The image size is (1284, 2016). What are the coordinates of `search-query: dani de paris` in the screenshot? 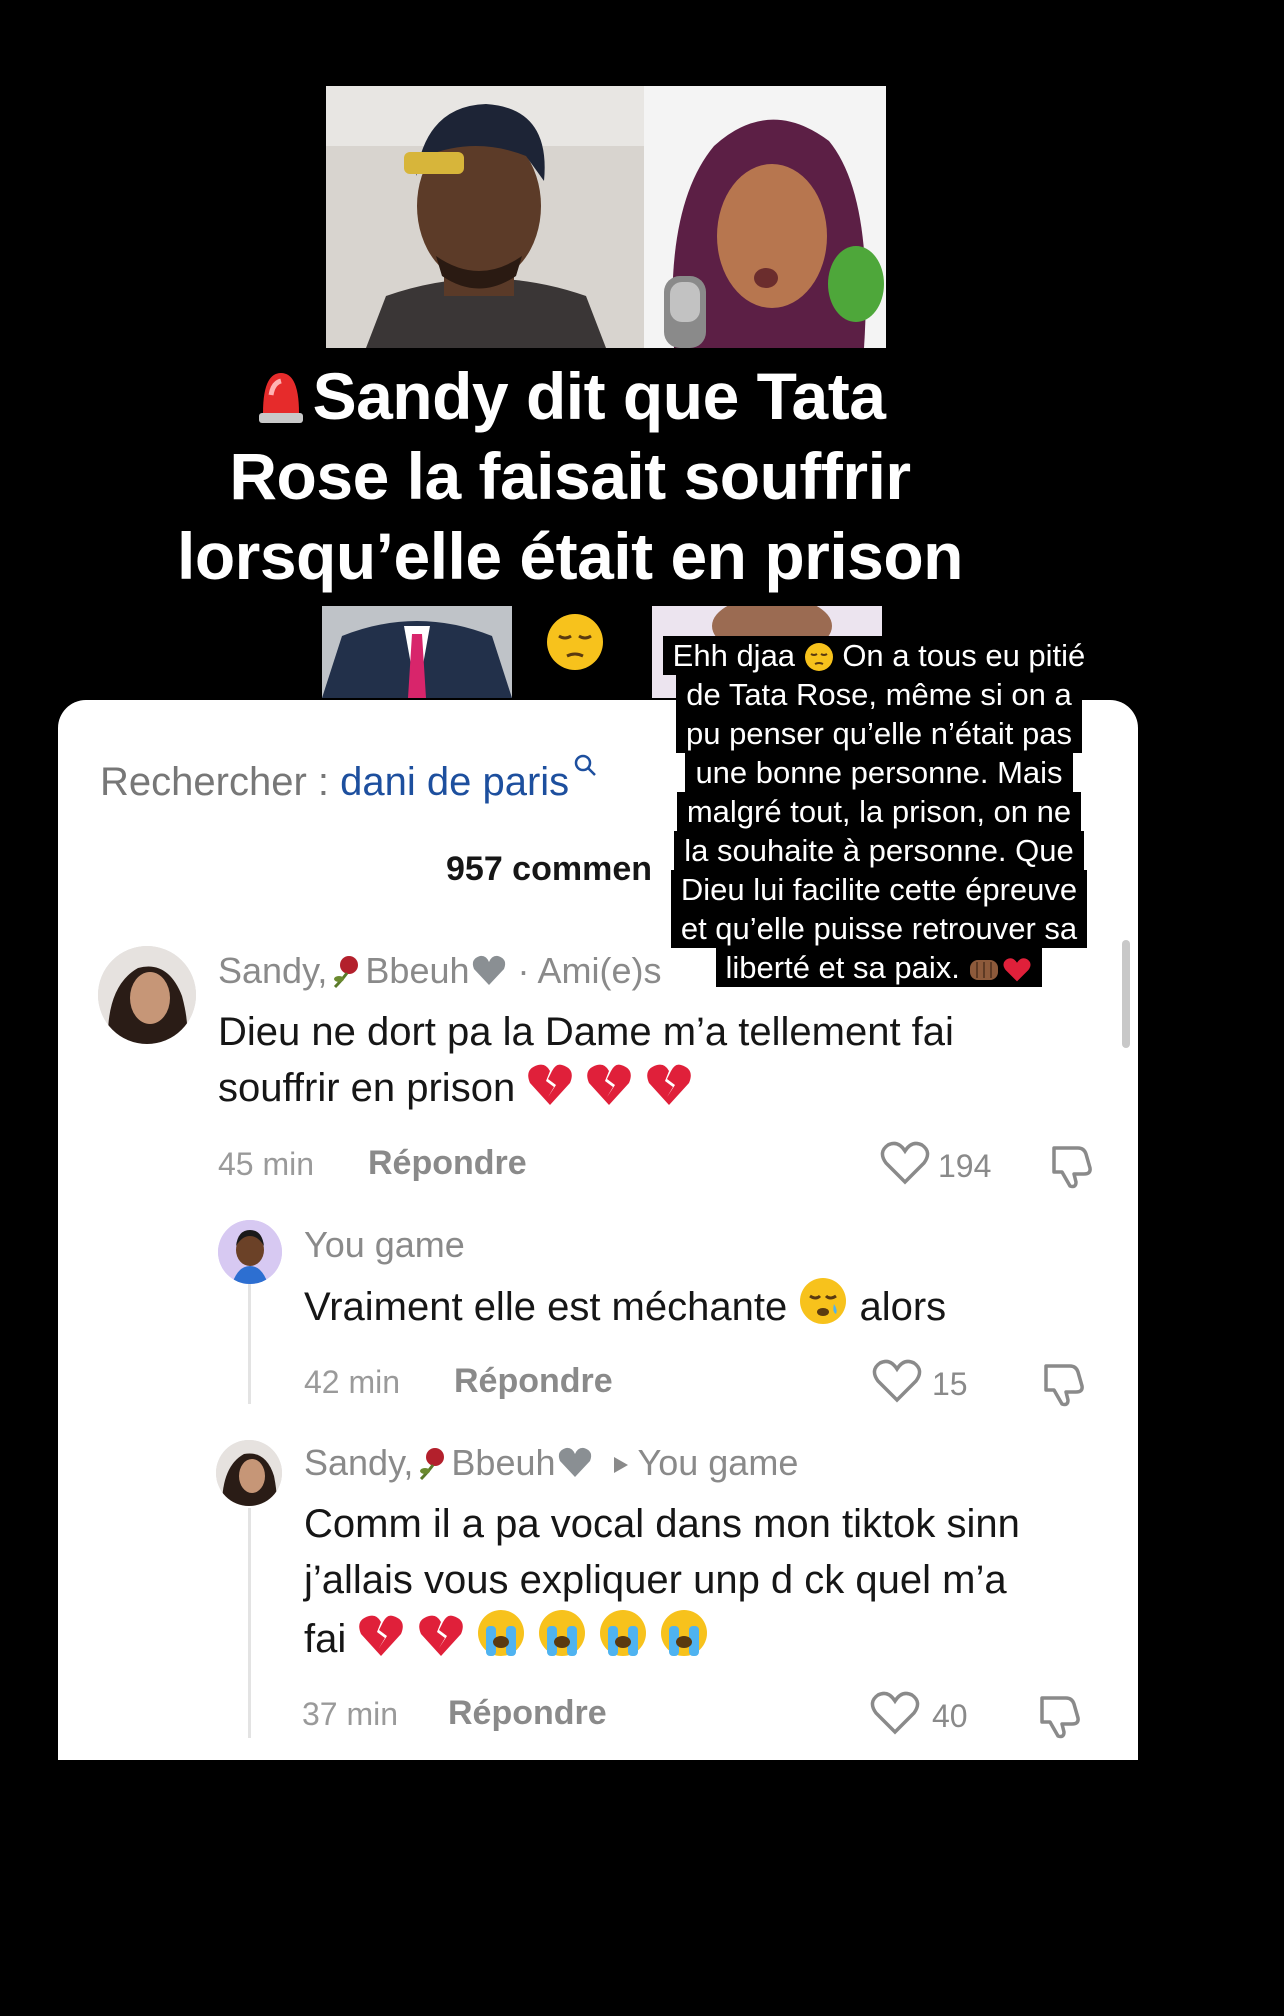 It's located at (454, 782).